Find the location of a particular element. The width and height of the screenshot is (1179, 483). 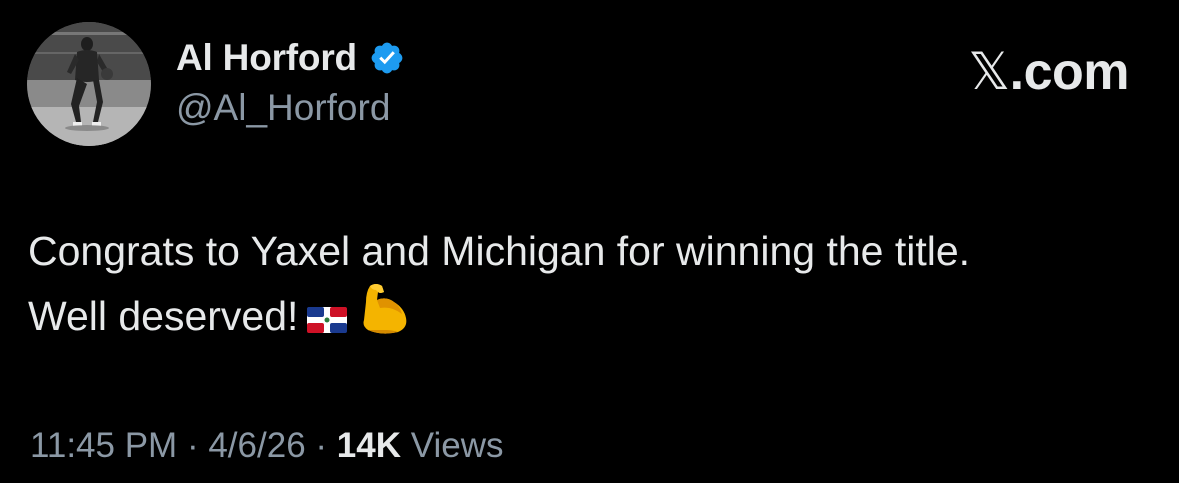

author-name-row: Al Horford is located at coordinates (290, 58).